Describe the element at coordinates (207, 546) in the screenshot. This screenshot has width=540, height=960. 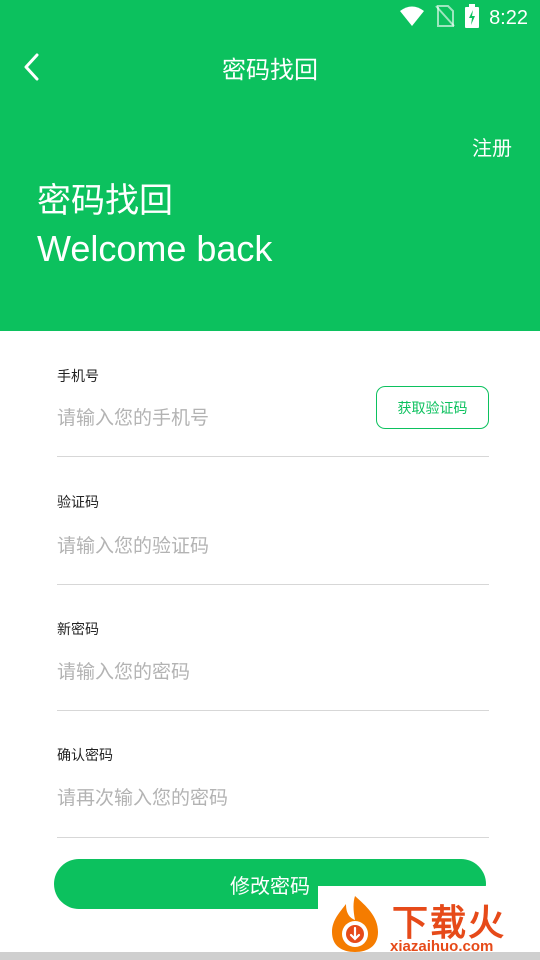
I see `code-input` at that location.